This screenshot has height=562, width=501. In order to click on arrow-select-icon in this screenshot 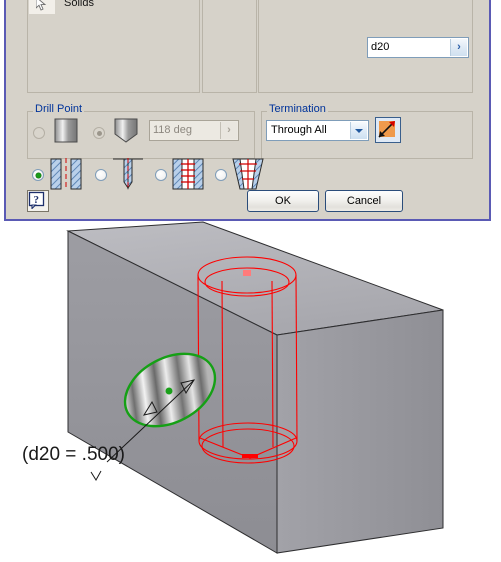, I will do `click(41, 5)`.